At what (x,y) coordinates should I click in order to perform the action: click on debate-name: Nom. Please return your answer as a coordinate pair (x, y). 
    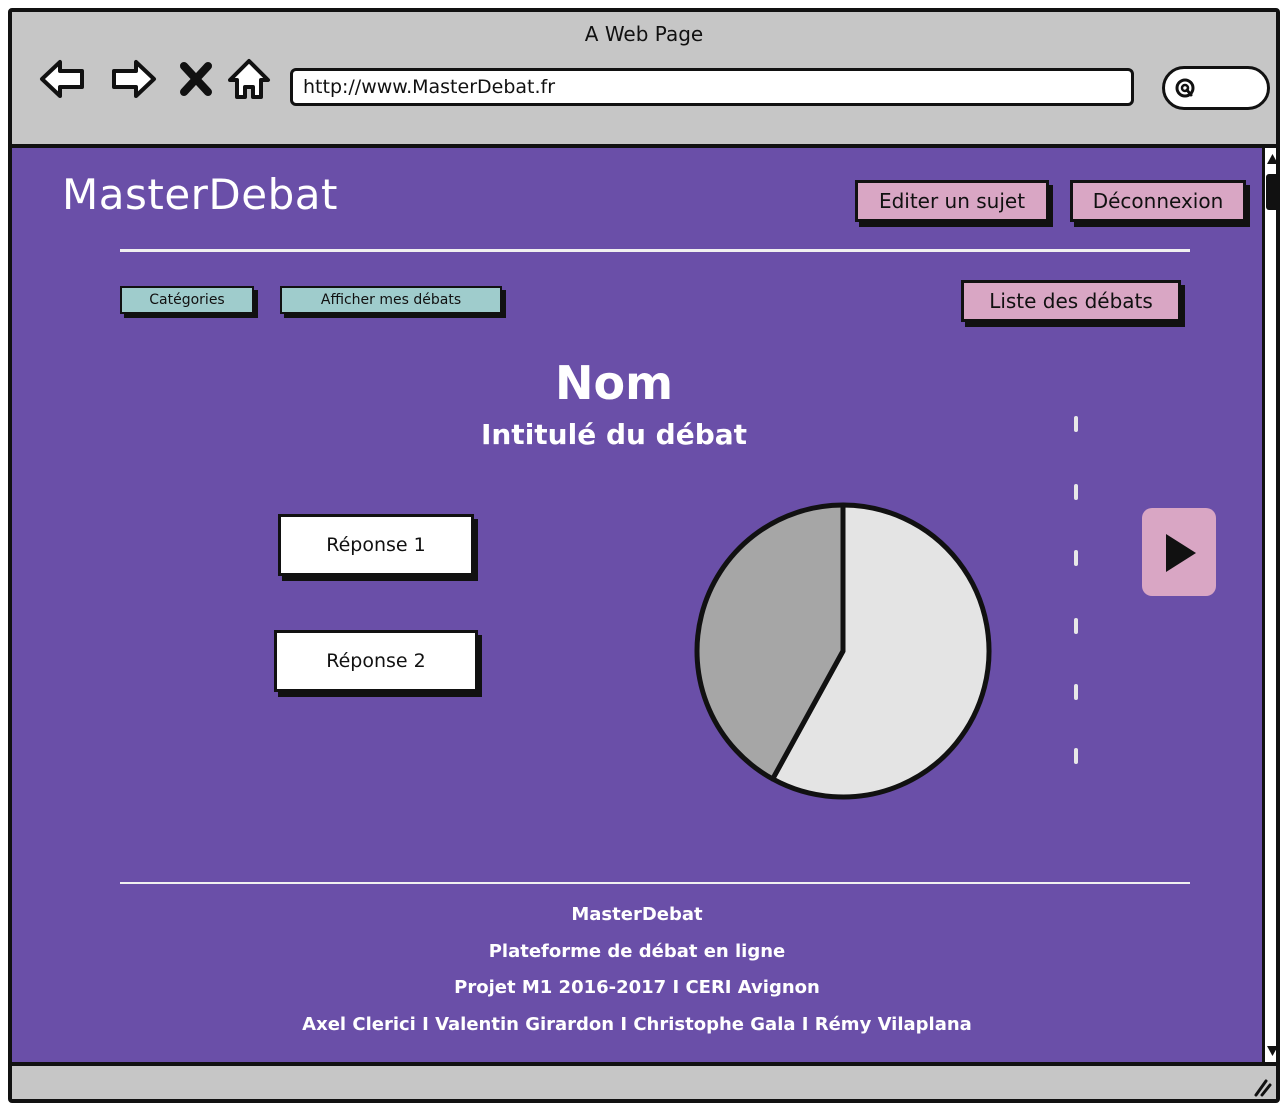
    Looking at the image, I should click on (614, 383).